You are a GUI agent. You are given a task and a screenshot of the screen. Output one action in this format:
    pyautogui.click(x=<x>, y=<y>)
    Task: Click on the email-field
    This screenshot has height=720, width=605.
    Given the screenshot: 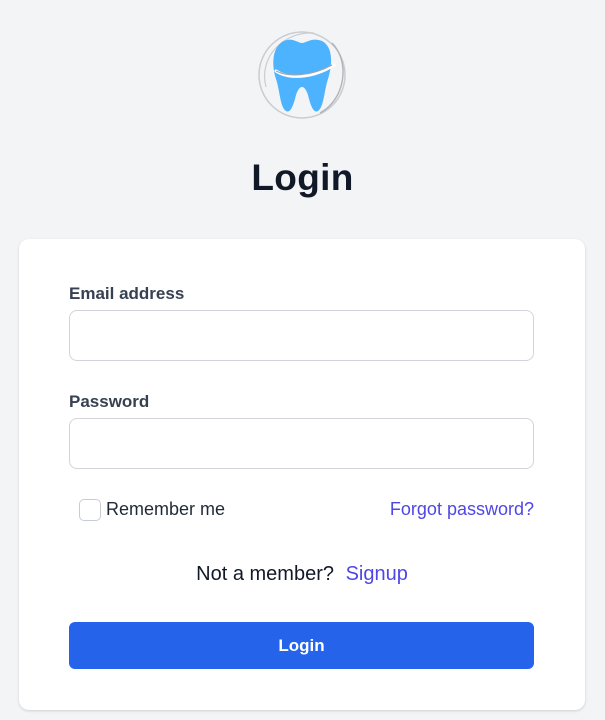 What is the action you would take?
    pyautogui.click(x=301, y=335)
    